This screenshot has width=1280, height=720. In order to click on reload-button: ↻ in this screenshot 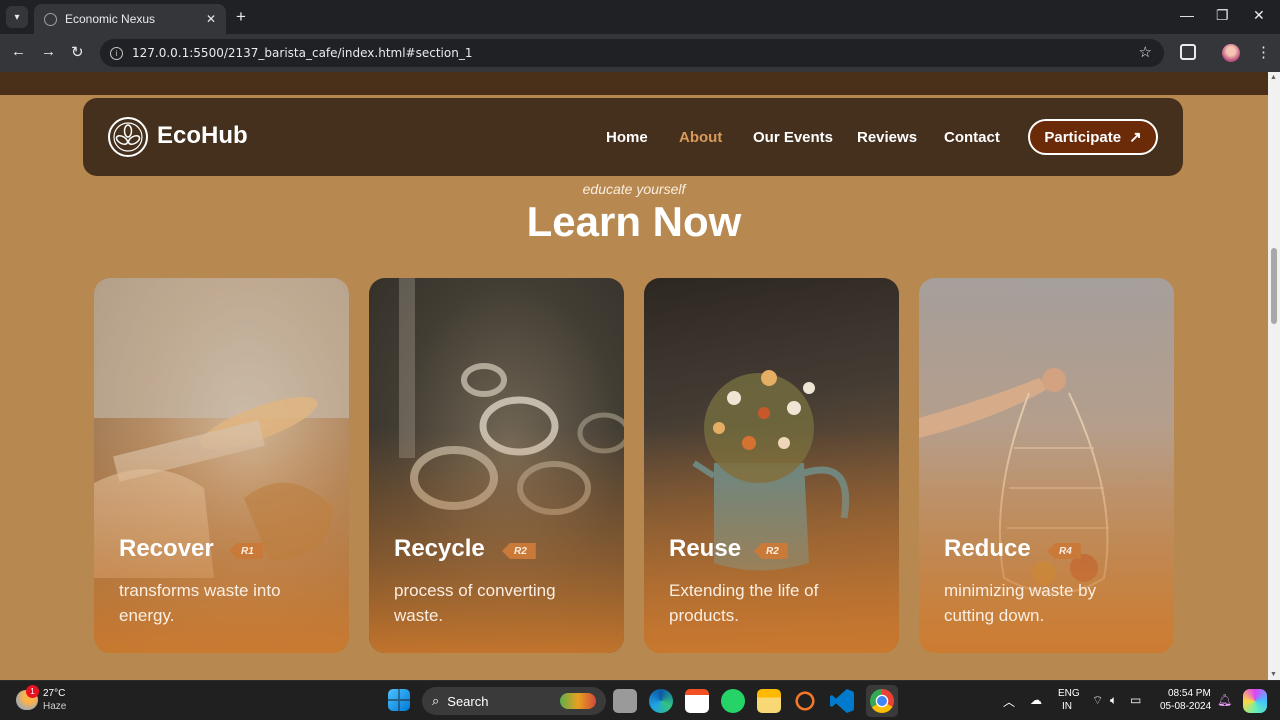, I will do `click(77, 52)`.